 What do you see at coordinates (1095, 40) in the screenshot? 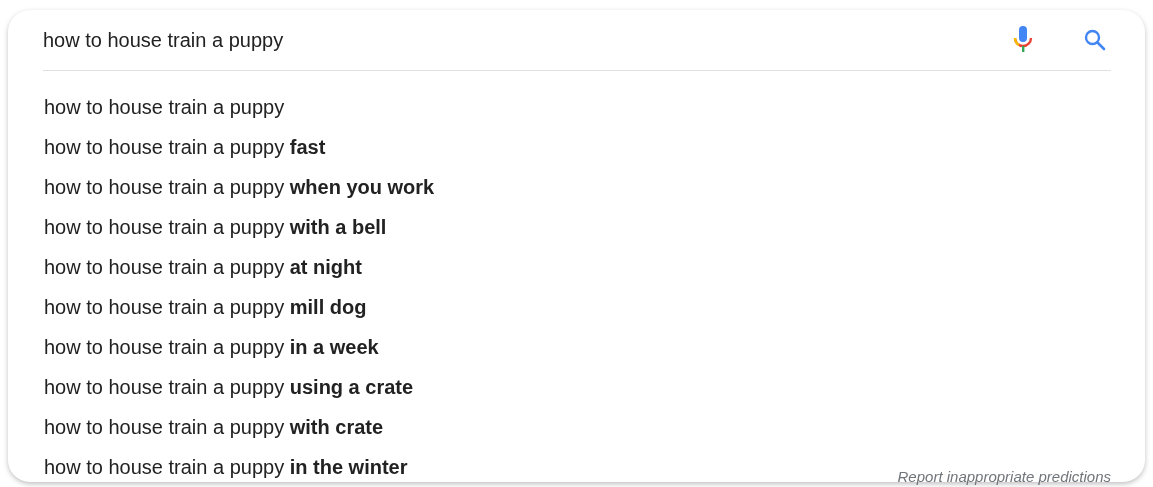
I see `search-icon` at bounding box center [1095, 40].